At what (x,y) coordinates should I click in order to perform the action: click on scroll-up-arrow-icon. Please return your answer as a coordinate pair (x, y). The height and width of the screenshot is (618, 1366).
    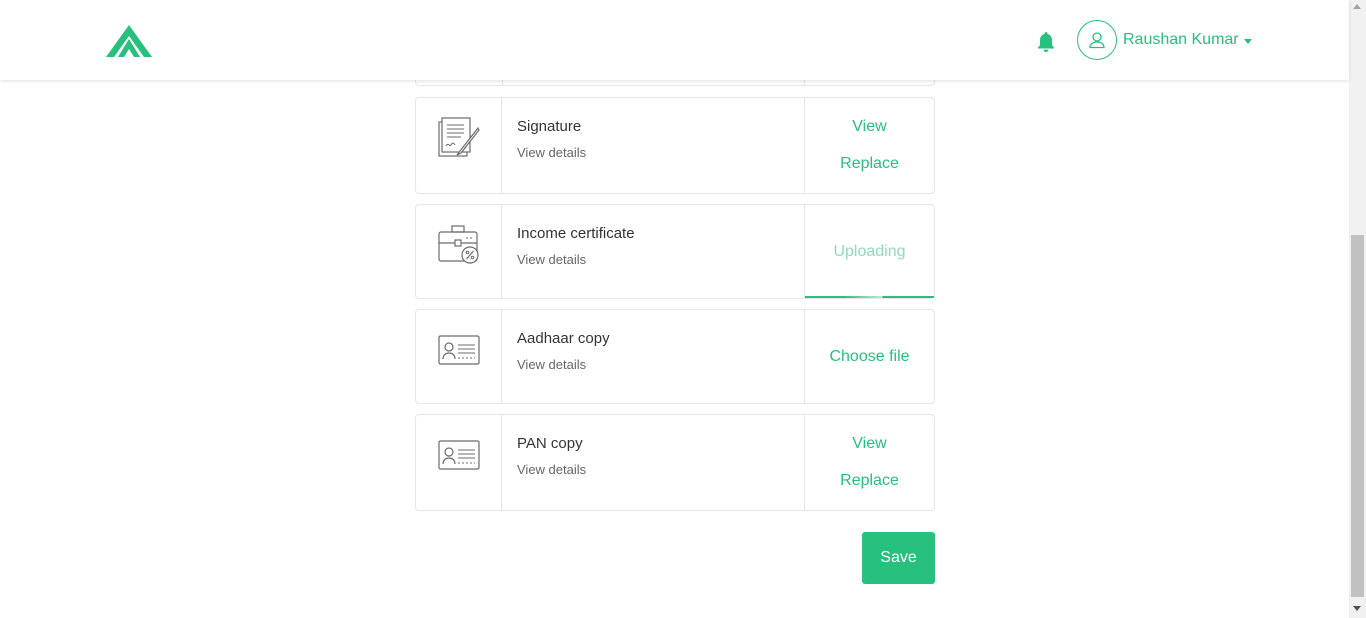
    Looking at the image, I should click on (1357, 6).